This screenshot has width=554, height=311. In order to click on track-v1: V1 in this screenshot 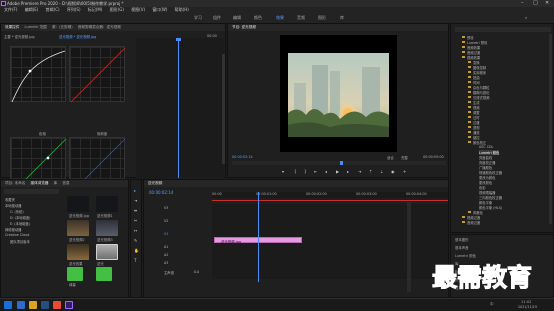, I will do `click(166, 234)`.